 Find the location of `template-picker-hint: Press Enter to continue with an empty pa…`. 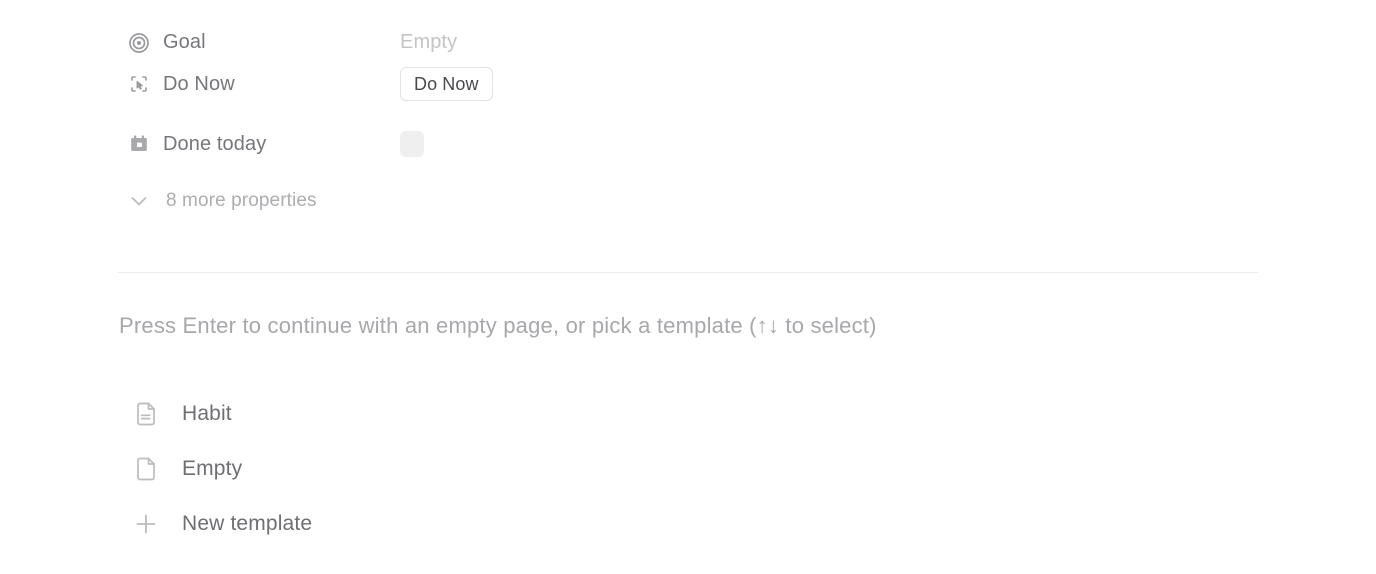

template-picker-hint: Press Enter to continue with an empty pa… is located at coordinates (498, 325).